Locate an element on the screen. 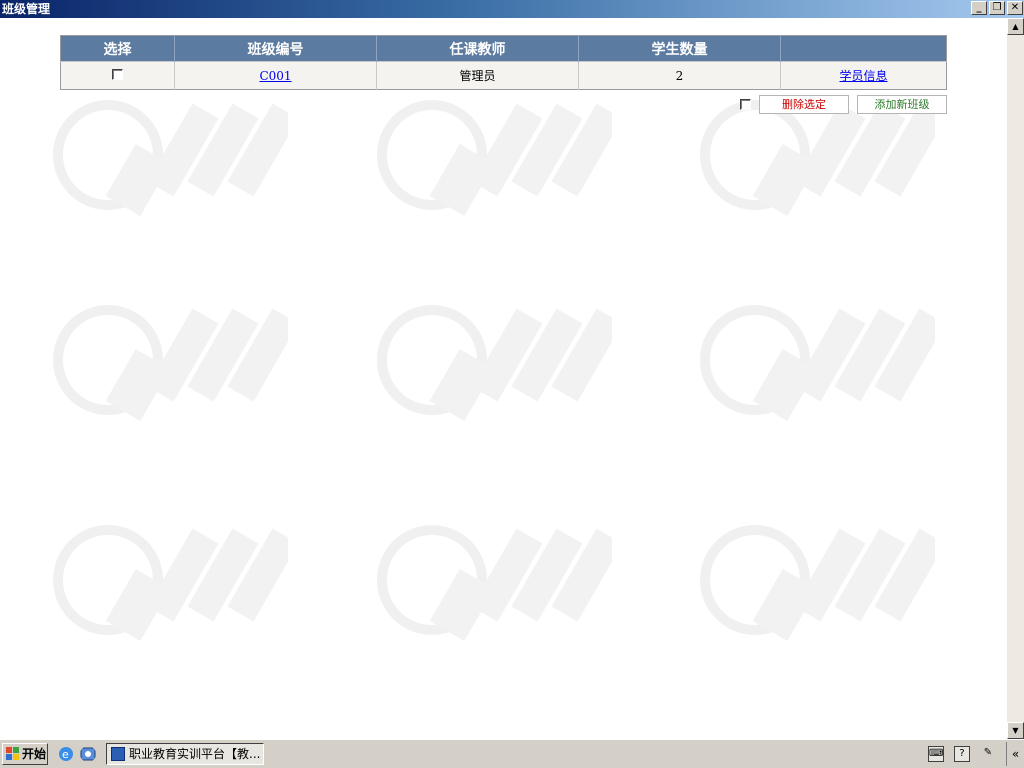 The height and width of the screenshot is (768, 1024). select-all-checkbox is located at coordinates (745, 104).